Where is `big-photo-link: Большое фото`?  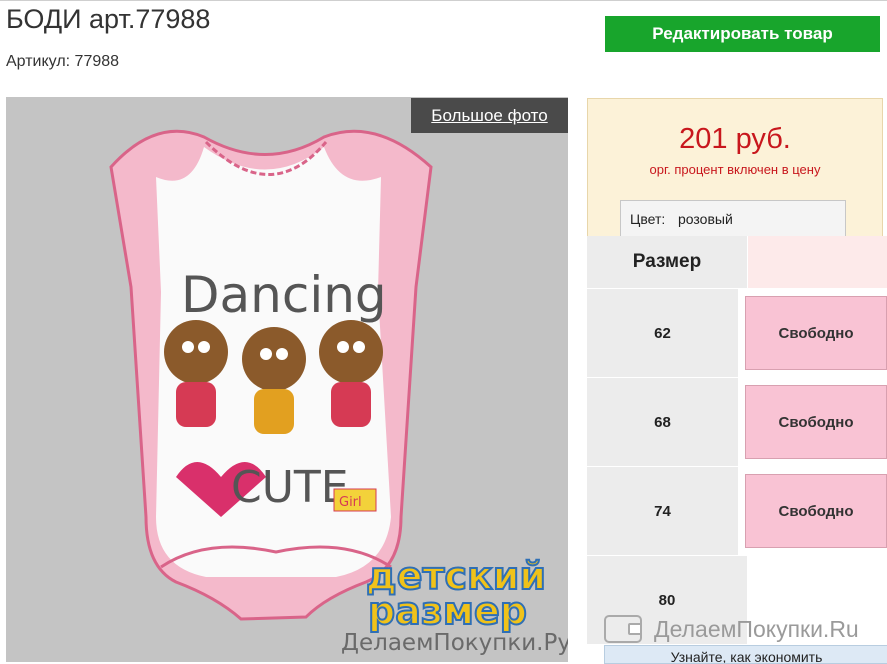
big-photo-link: Большое фото is located at coordinates (489, 115).